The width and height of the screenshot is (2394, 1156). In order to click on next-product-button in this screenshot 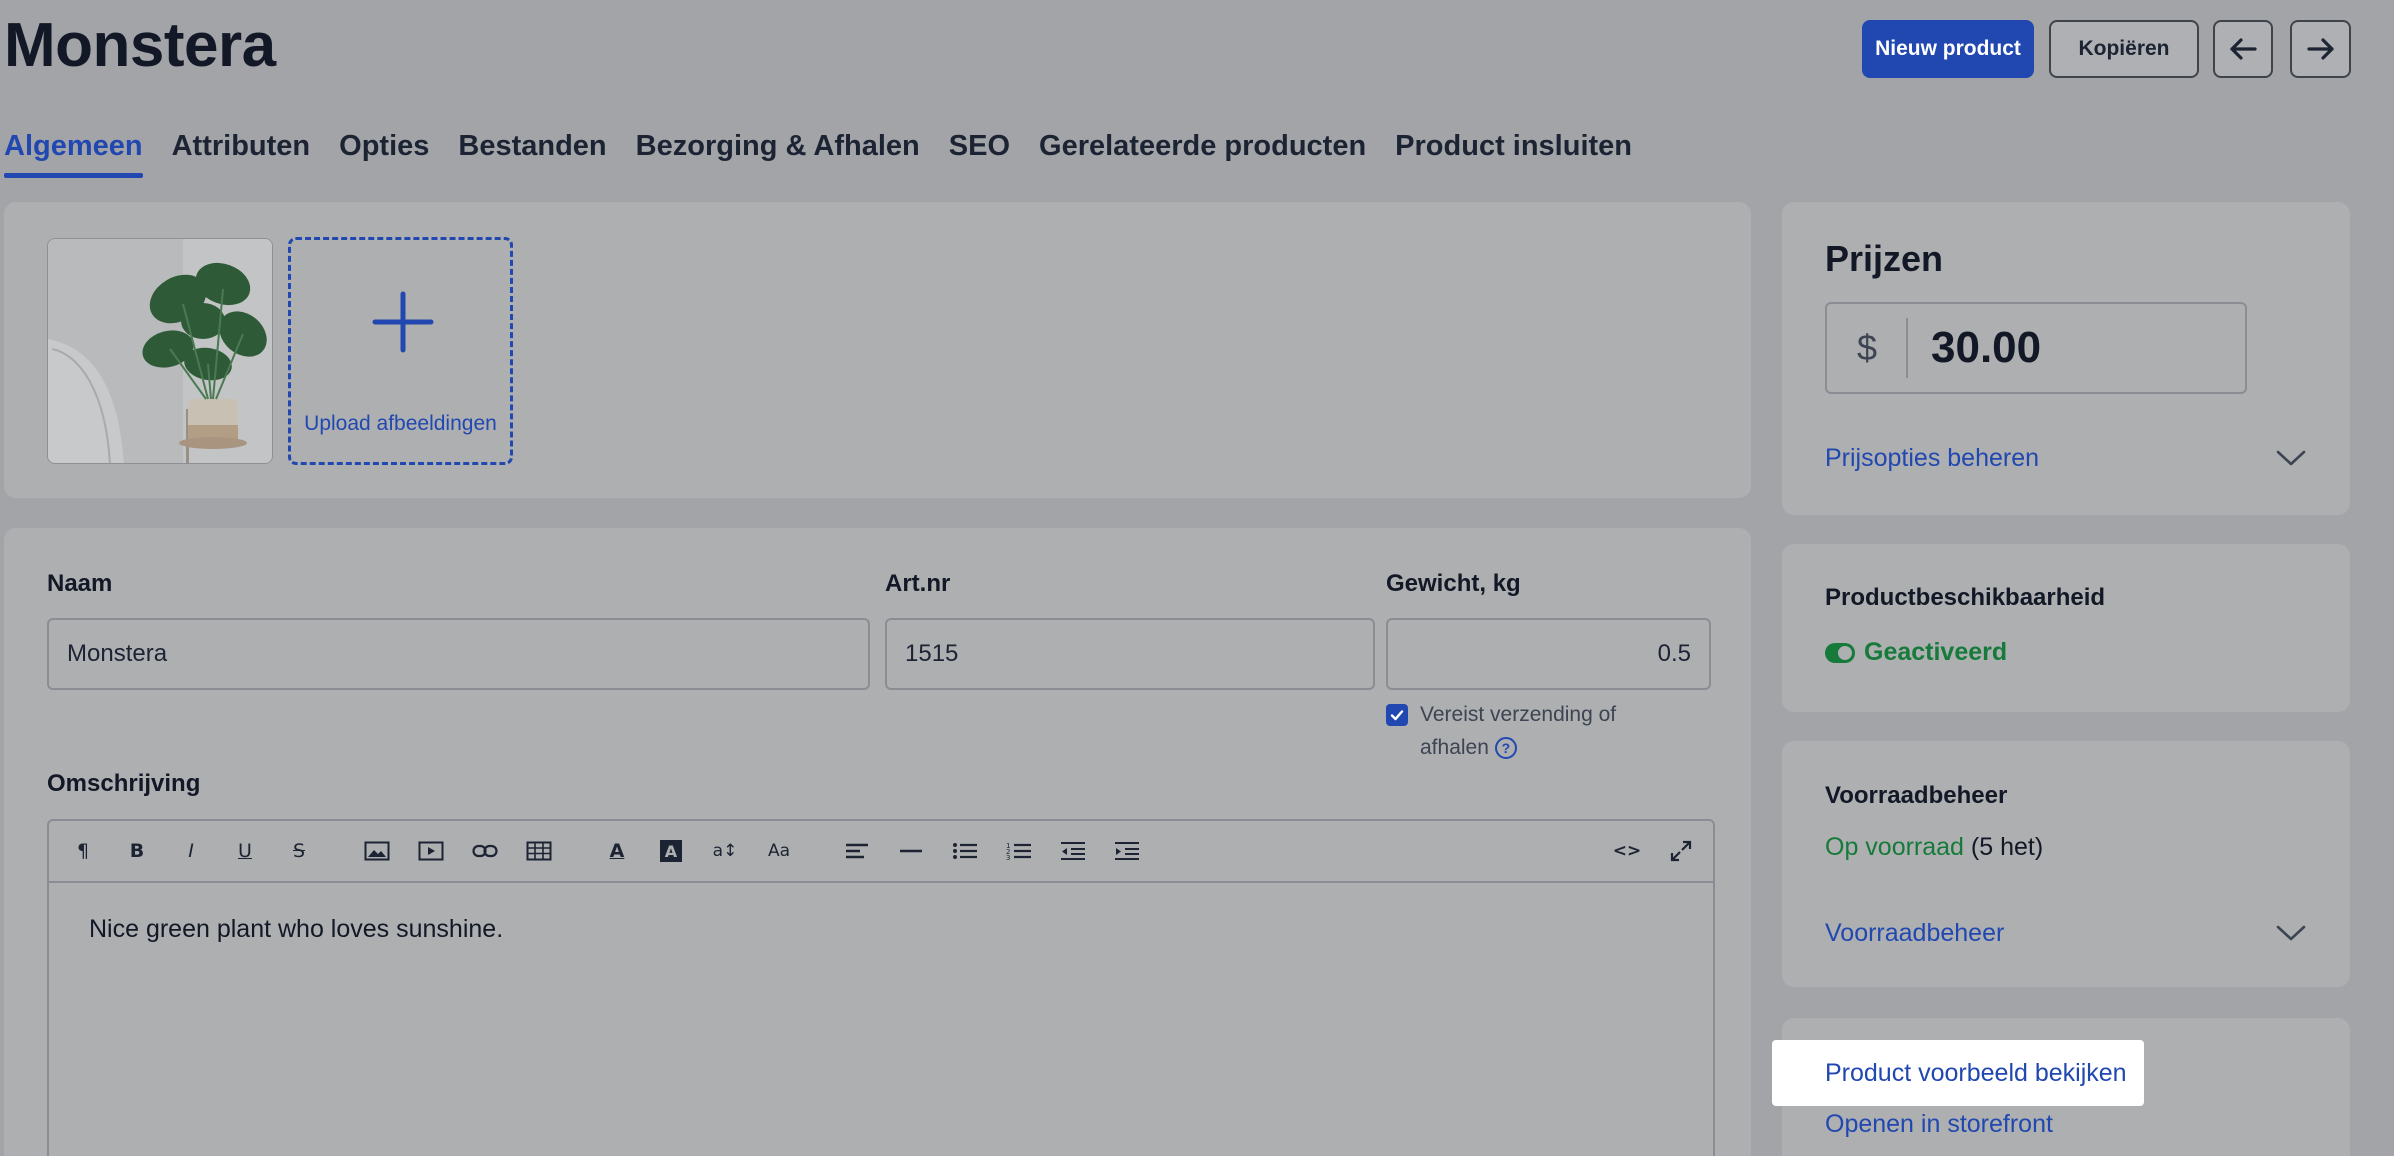, I will do `click(2320, 49)`.